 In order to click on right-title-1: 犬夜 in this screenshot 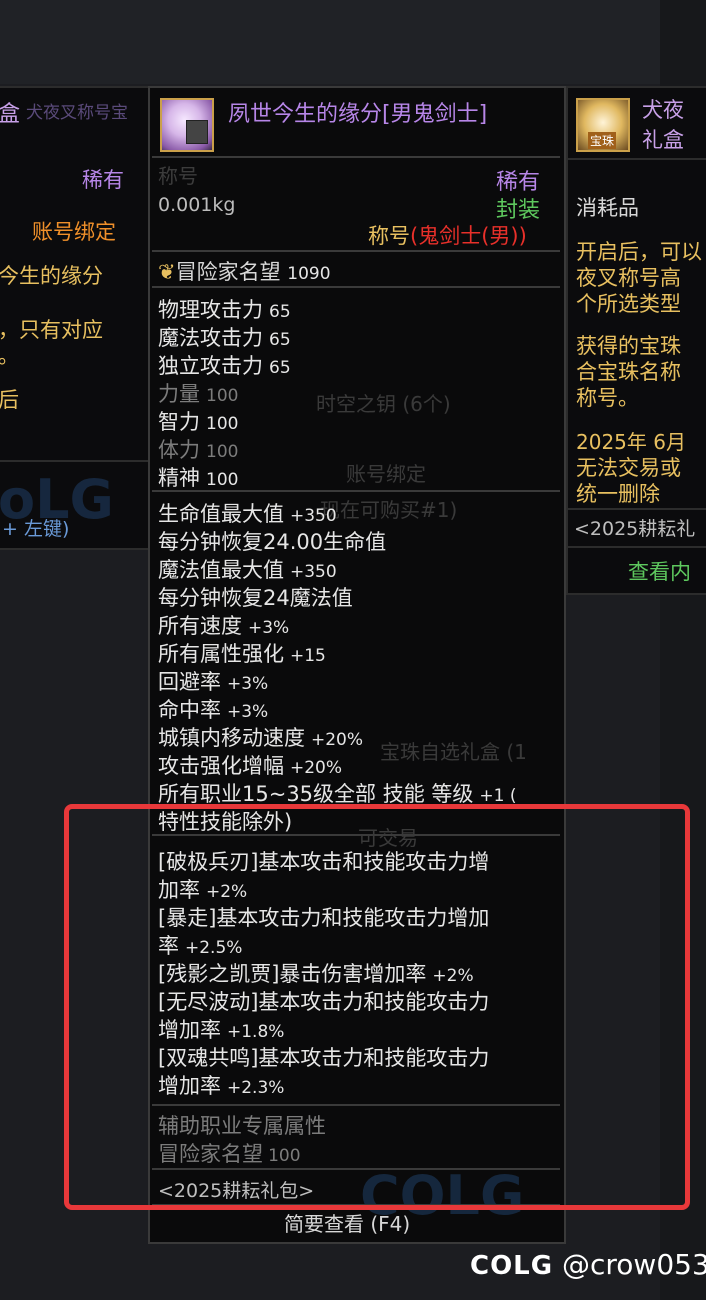, I will do `click(663, 110)`.